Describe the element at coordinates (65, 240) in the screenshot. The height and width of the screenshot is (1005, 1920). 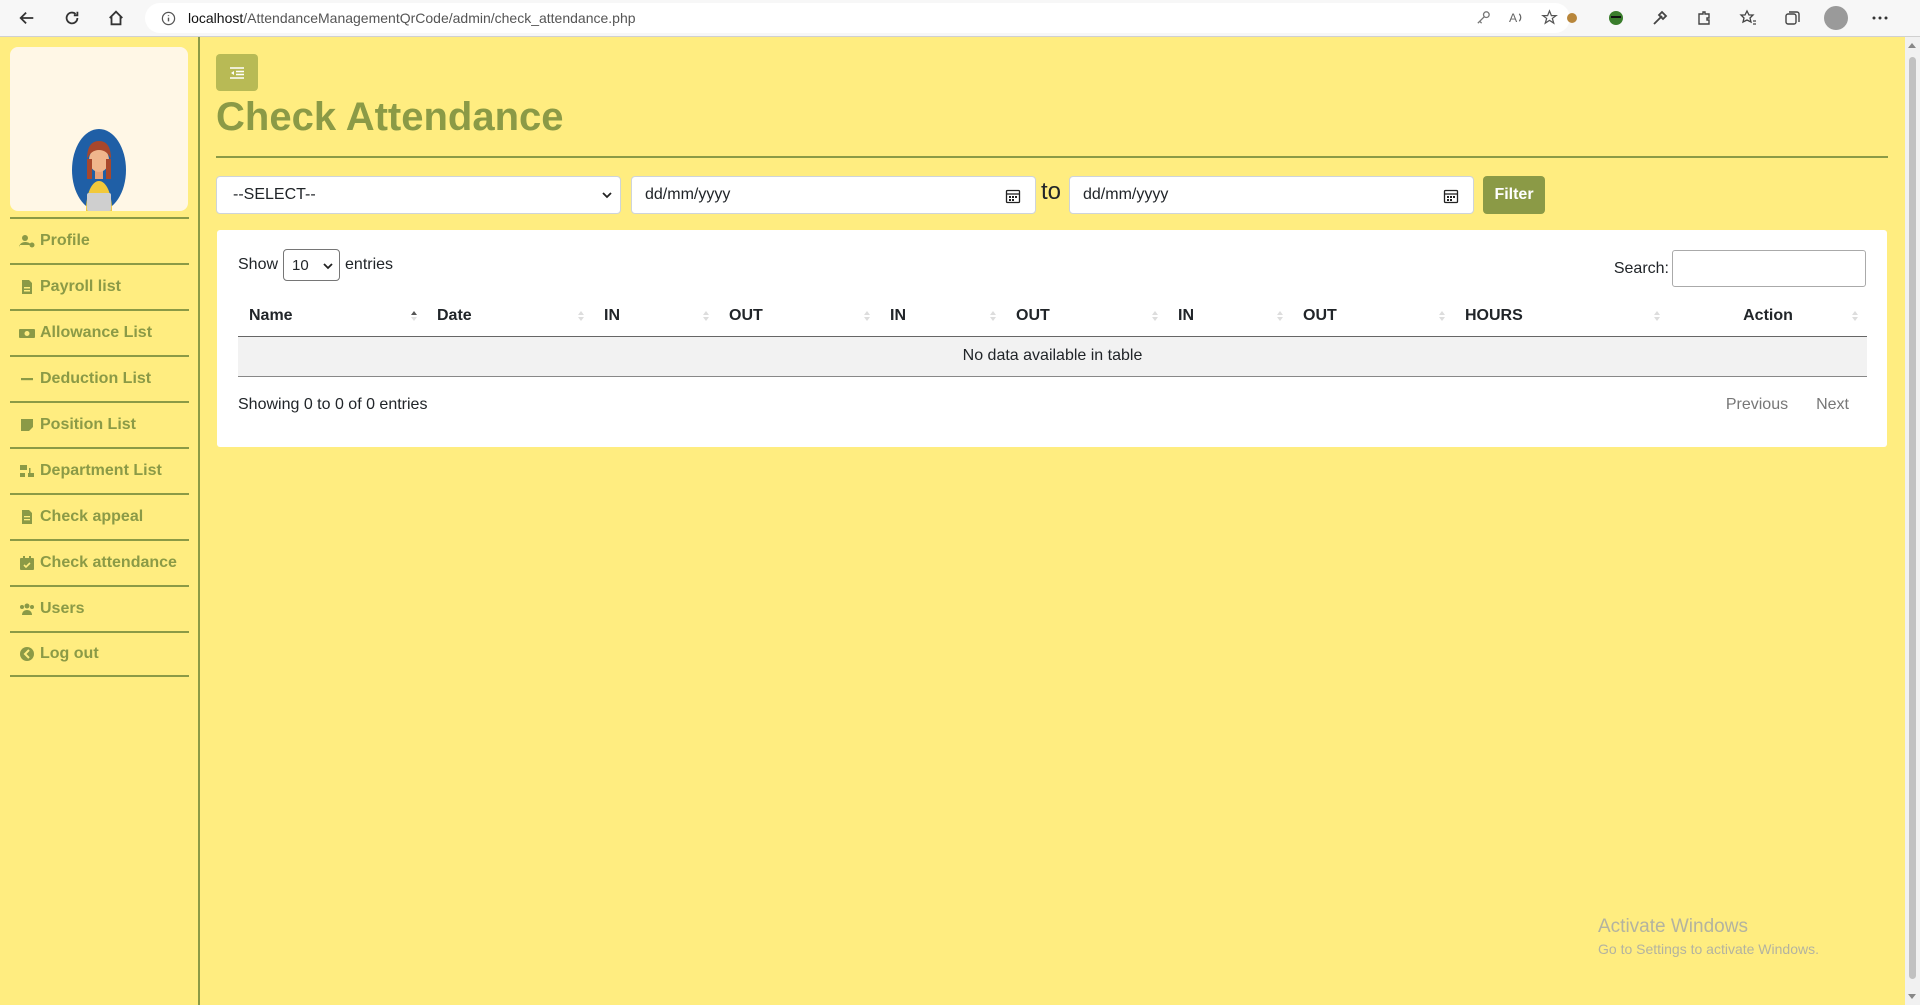
I see `sidebar-item-label: Profile` at that location.